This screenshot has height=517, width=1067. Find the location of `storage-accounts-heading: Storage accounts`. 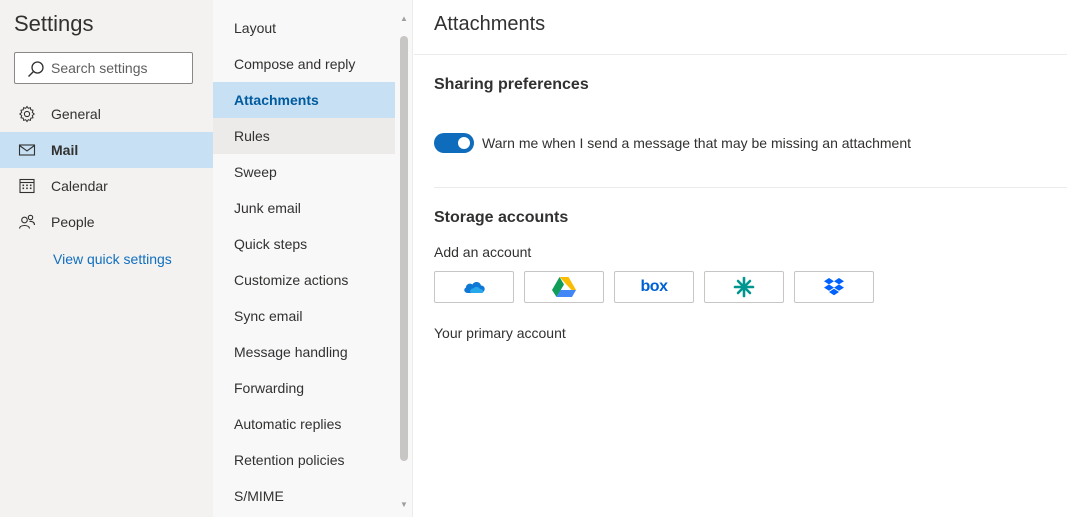

storage-accounts-heading: Storage accounts is located at coordinates (501, 217).